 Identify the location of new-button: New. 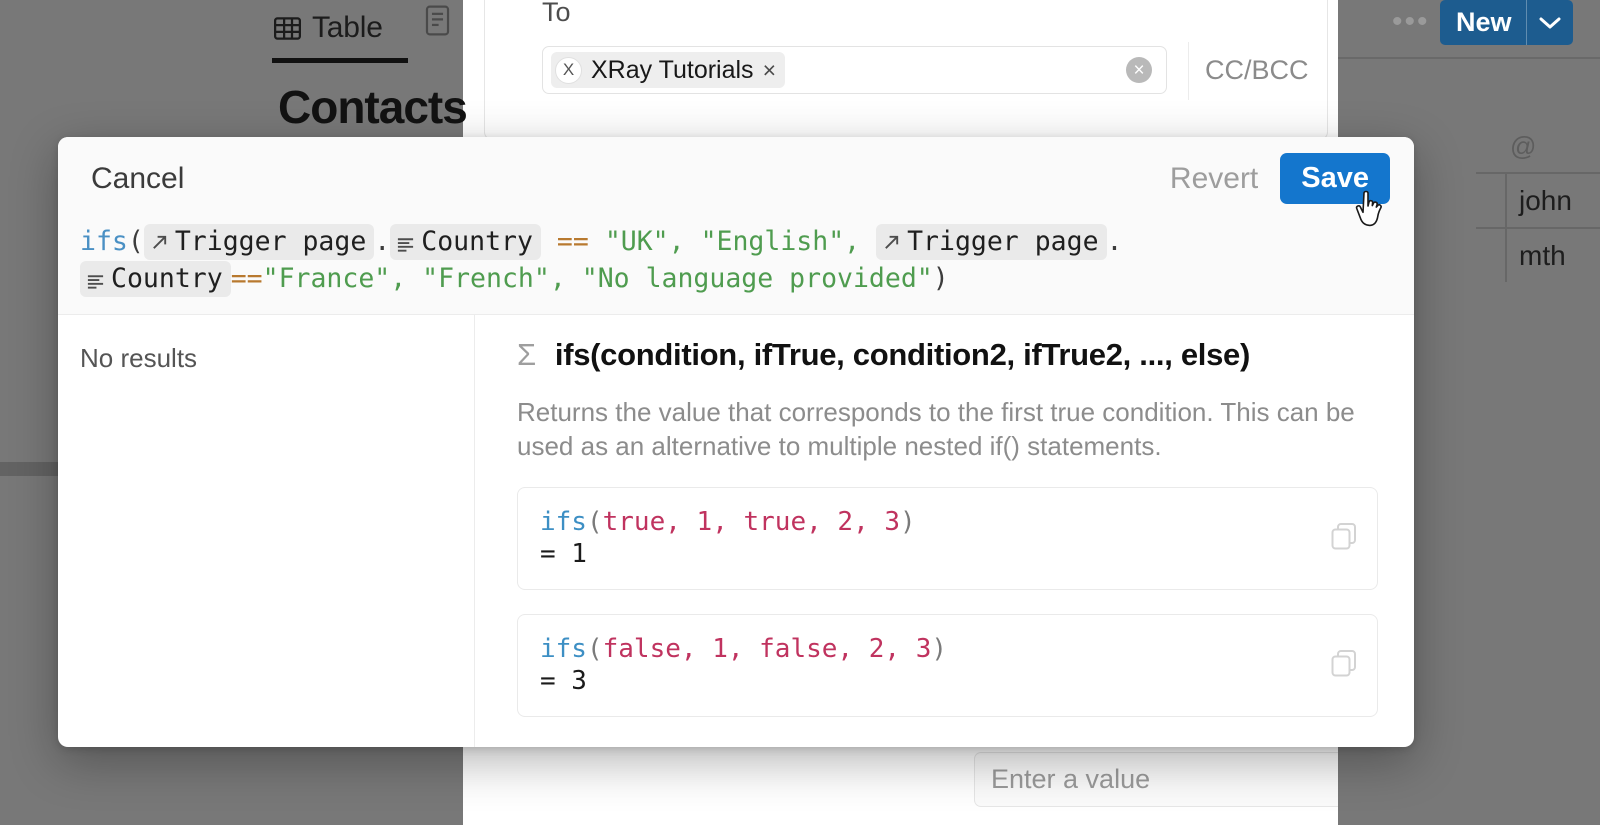
(1506, 22).